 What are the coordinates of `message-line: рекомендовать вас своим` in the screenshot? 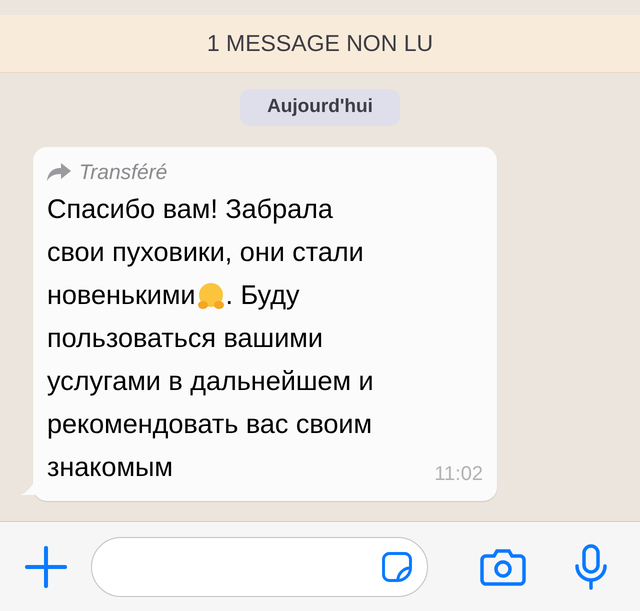 It's located at (209, 424).